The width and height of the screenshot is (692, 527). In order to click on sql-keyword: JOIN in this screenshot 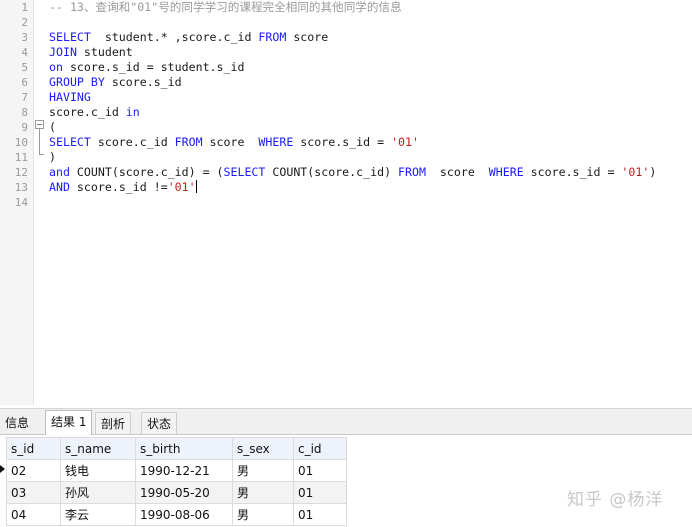, I will do `click(63, 52)`.